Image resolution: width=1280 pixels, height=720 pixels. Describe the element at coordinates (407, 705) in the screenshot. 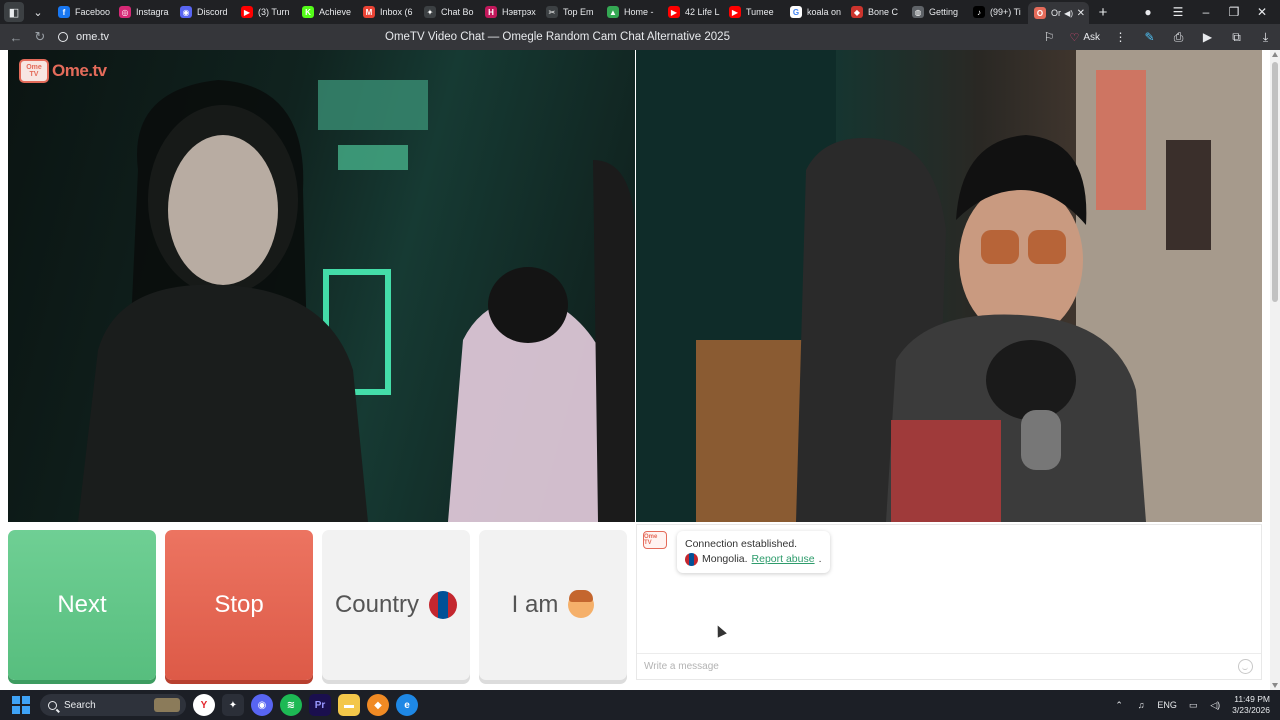

I see `edge-browser-icon: e` at that location.